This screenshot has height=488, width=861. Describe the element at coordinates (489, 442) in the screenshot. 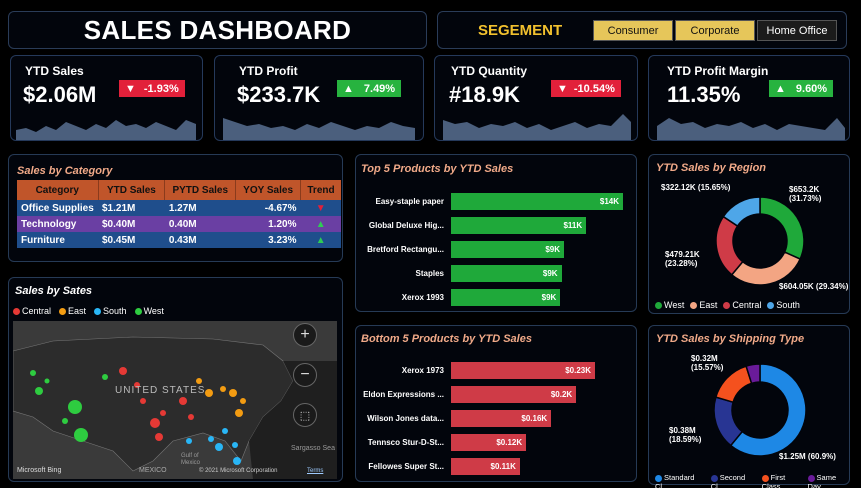

I see `bottom5-bar: $0.12K` at that location.